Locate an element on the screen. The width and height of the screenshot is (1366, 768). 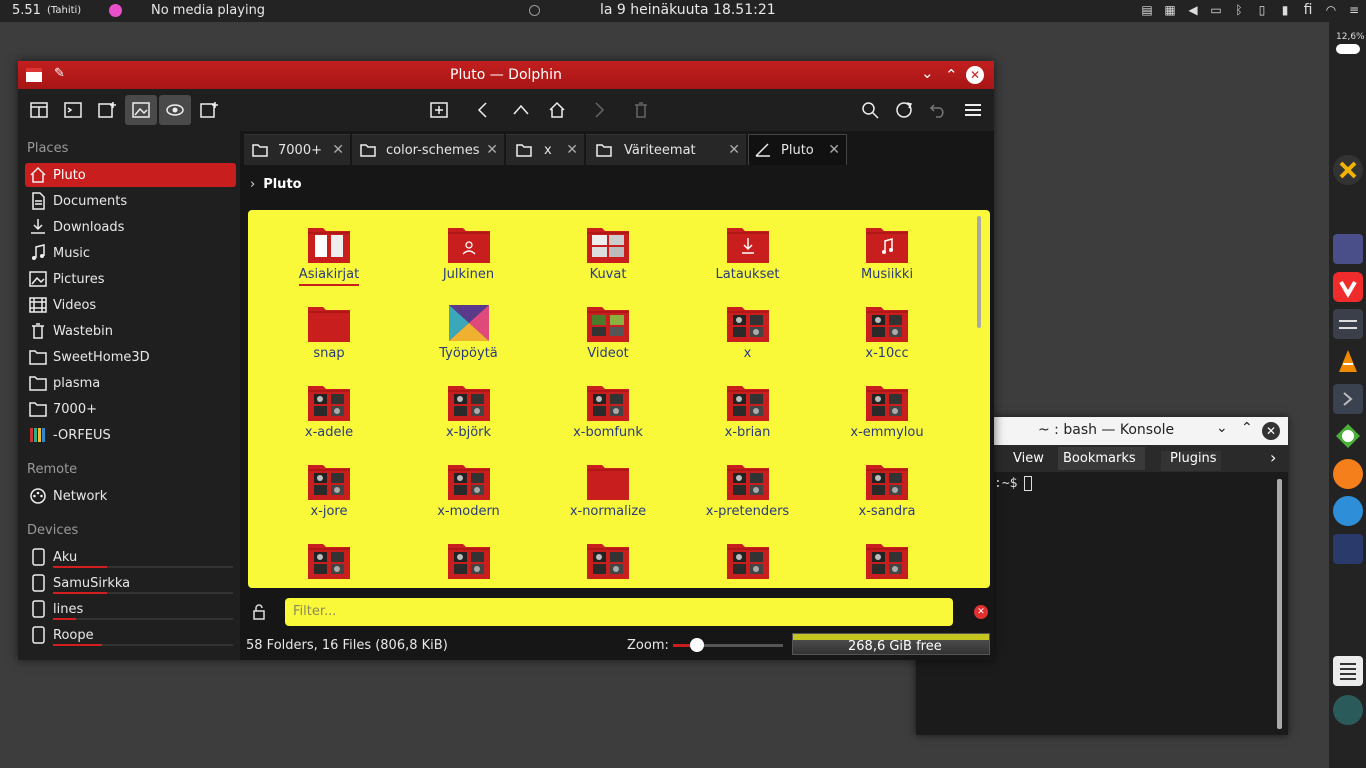
place-documents: Documents is located at coordinates (130, 201).